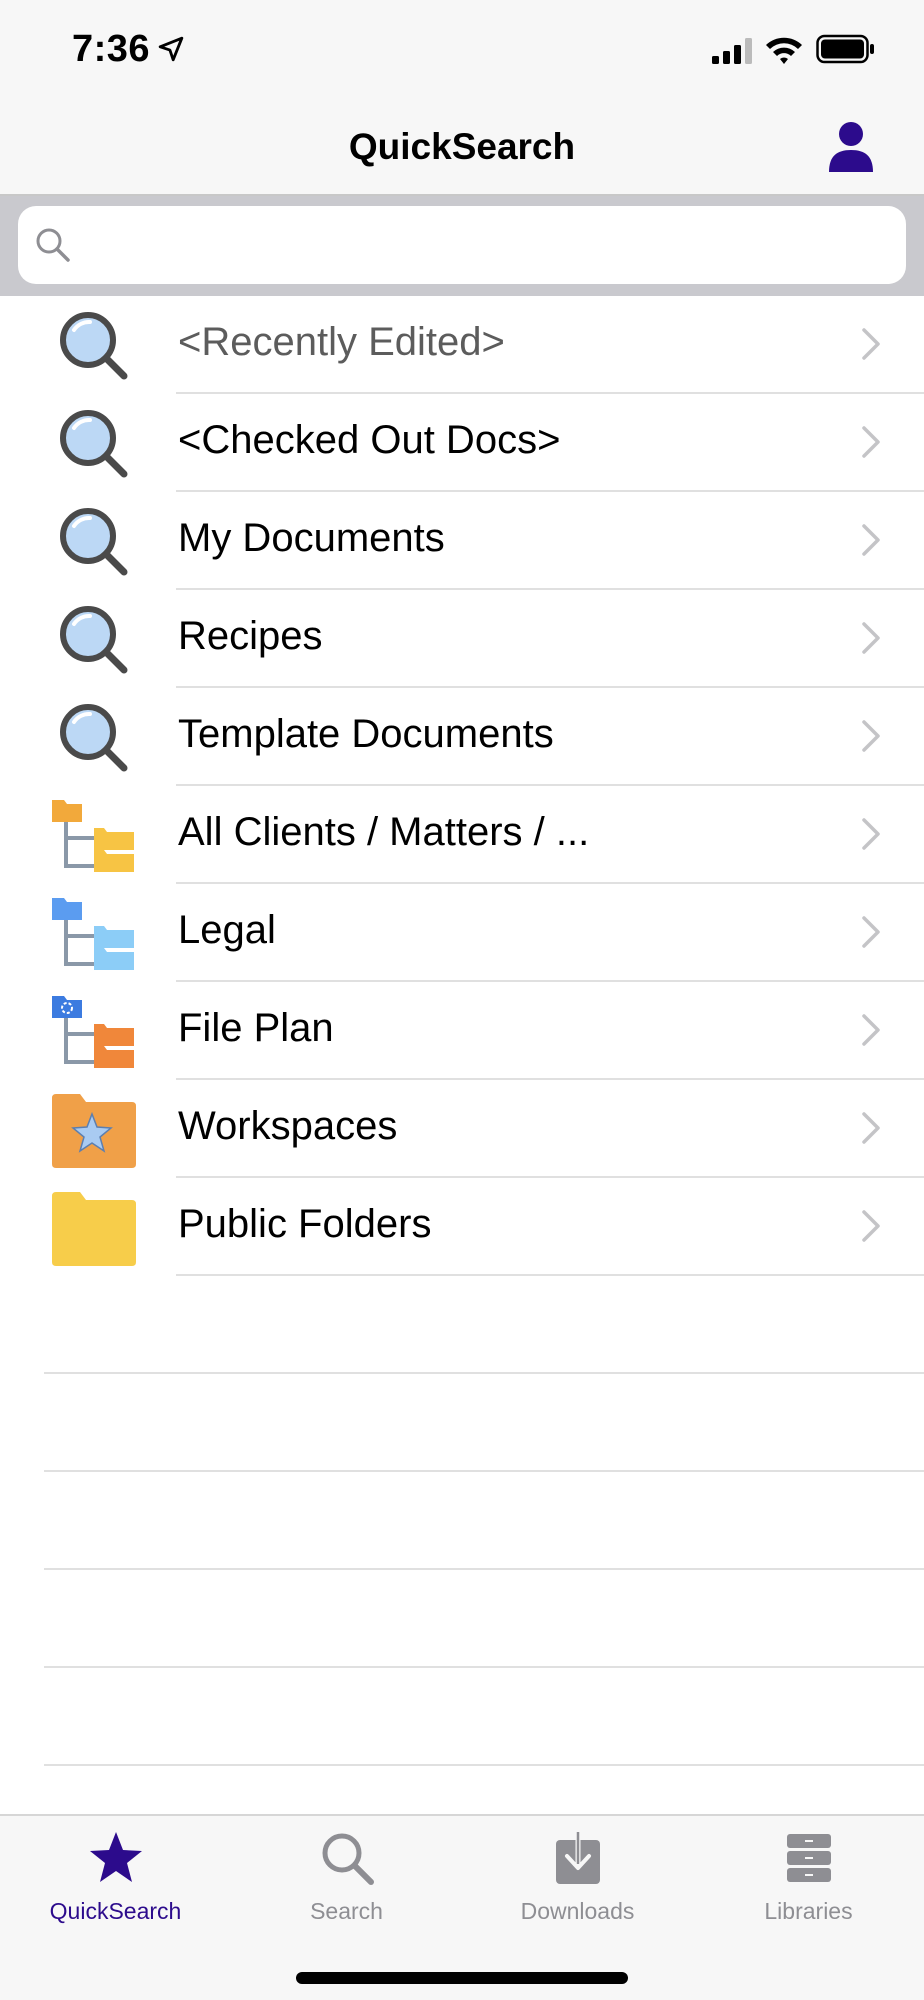 The width and height of the screenshot is (924, 2000). Describe the element at coordinates (484, 1765) in the screenshot. I see `row-separator` at that location.